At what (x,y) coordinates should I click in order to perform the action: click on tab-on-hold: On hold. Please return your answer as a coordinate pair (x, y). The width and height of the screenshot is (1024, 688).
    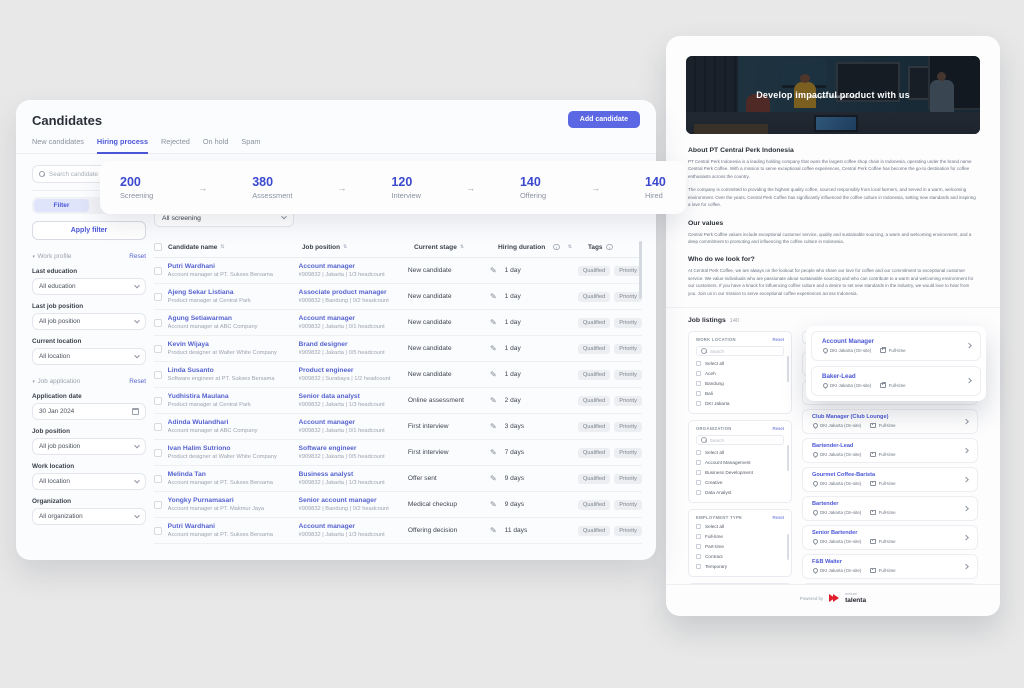
    Looking at the image, I should click on (216, 145).